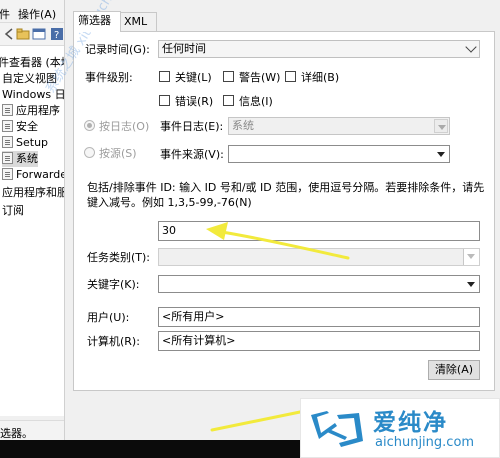 The width and height of the screenshot is (500, 458). I want to click on logo-mark-icon, so click(337, 429).